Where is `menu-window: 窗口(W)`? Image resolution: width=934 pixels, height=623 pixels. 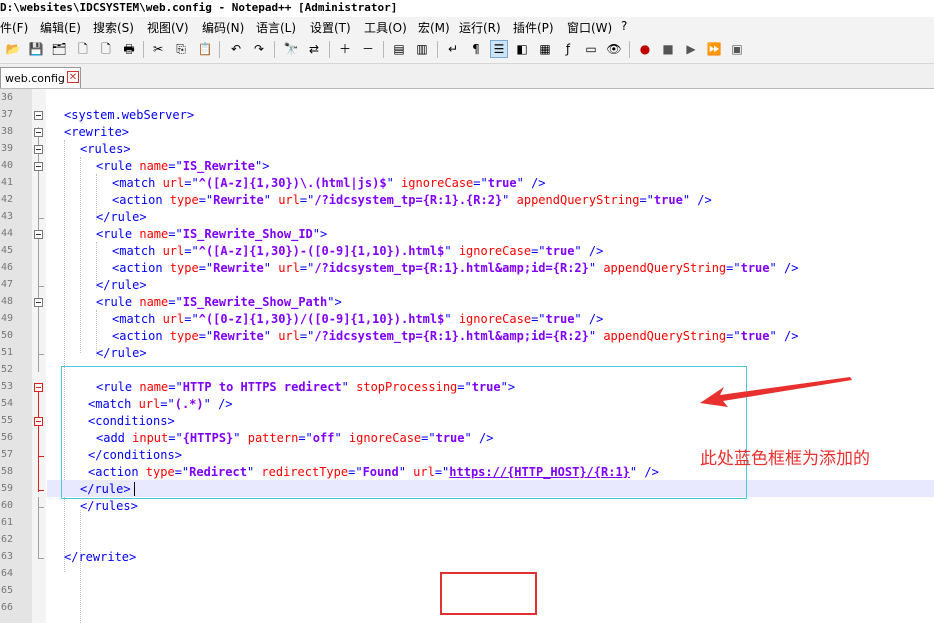 menu-window: 窗口(W) is located at coordinates (589, 27).